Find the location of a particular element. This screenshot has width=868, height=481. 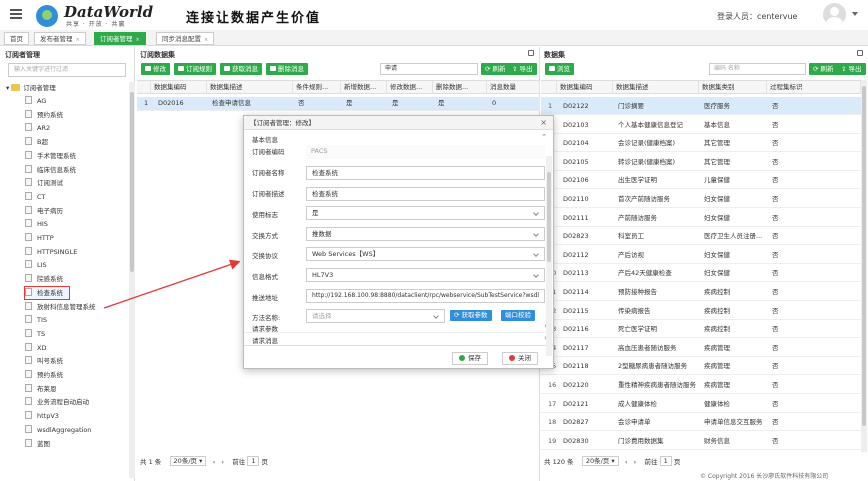

dialog-scrollbar is located at coordinates (549, 256).